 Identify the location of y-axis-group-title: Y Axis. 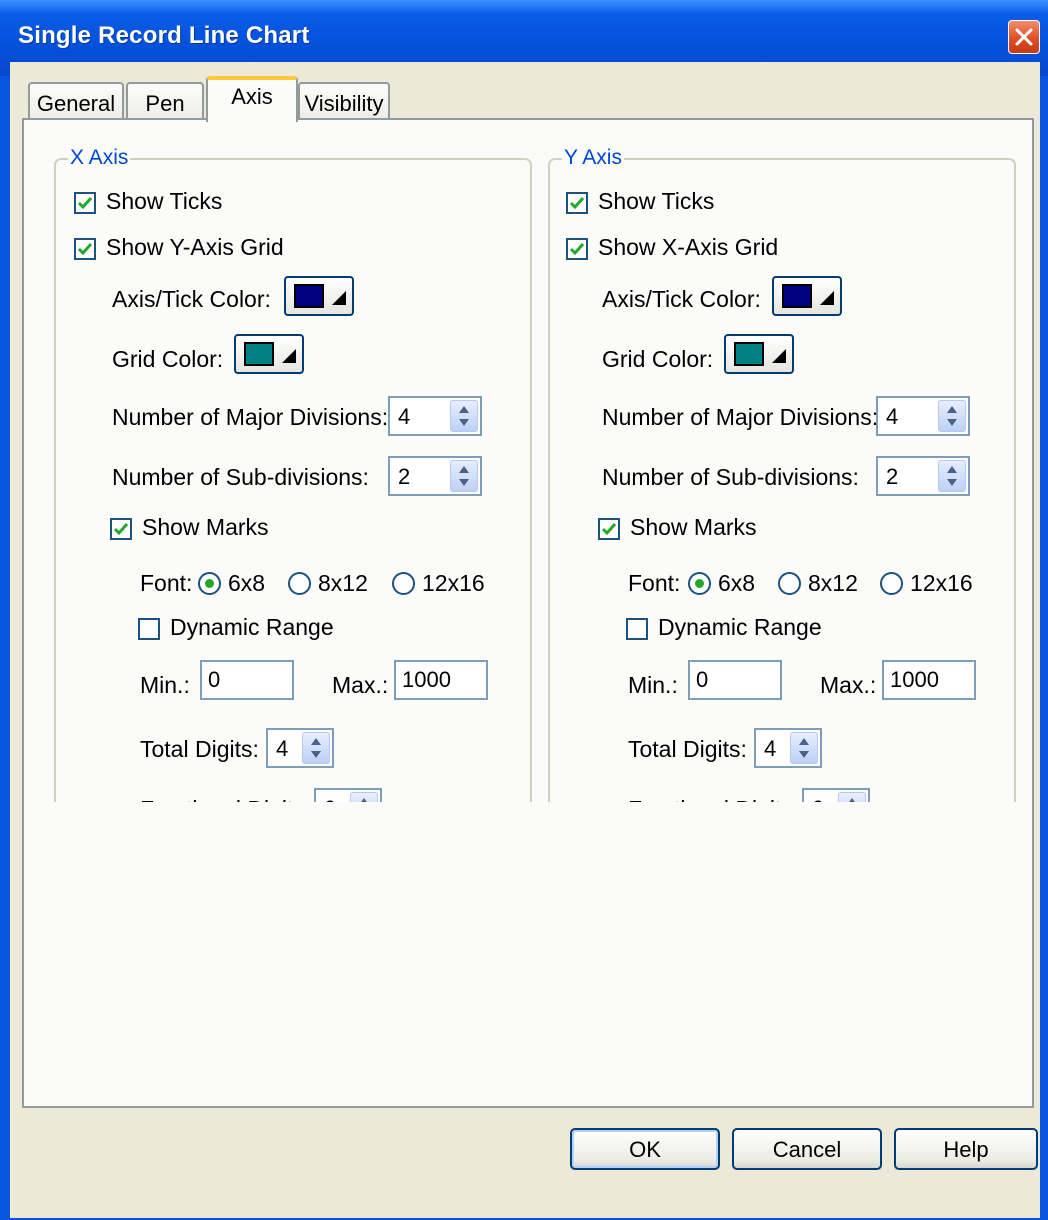
(593, 158).